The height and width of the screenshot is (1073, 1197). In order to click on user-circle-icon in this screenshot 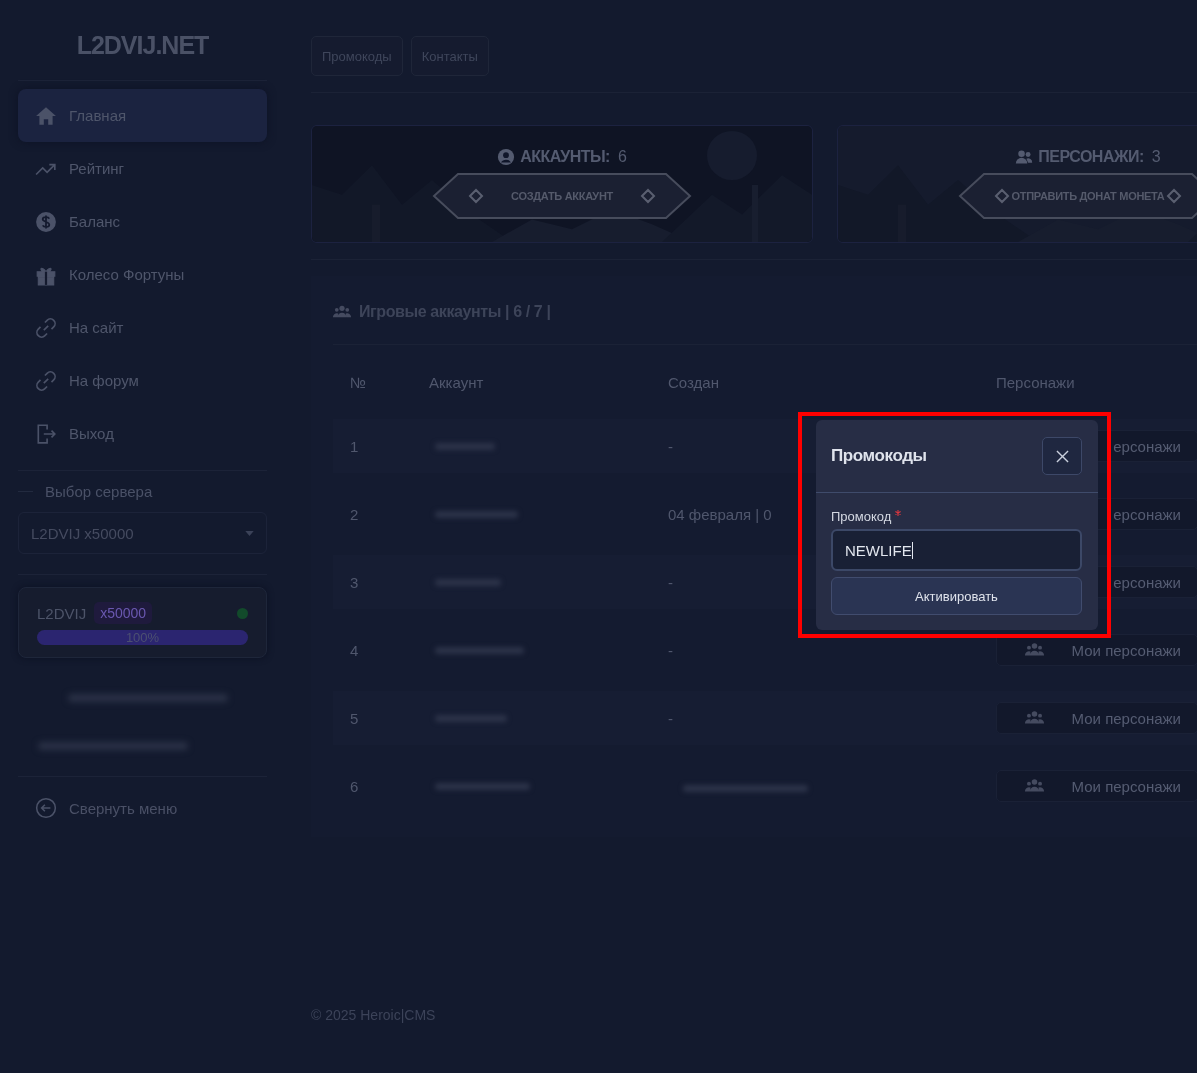, I will do `click(506, 157)`.